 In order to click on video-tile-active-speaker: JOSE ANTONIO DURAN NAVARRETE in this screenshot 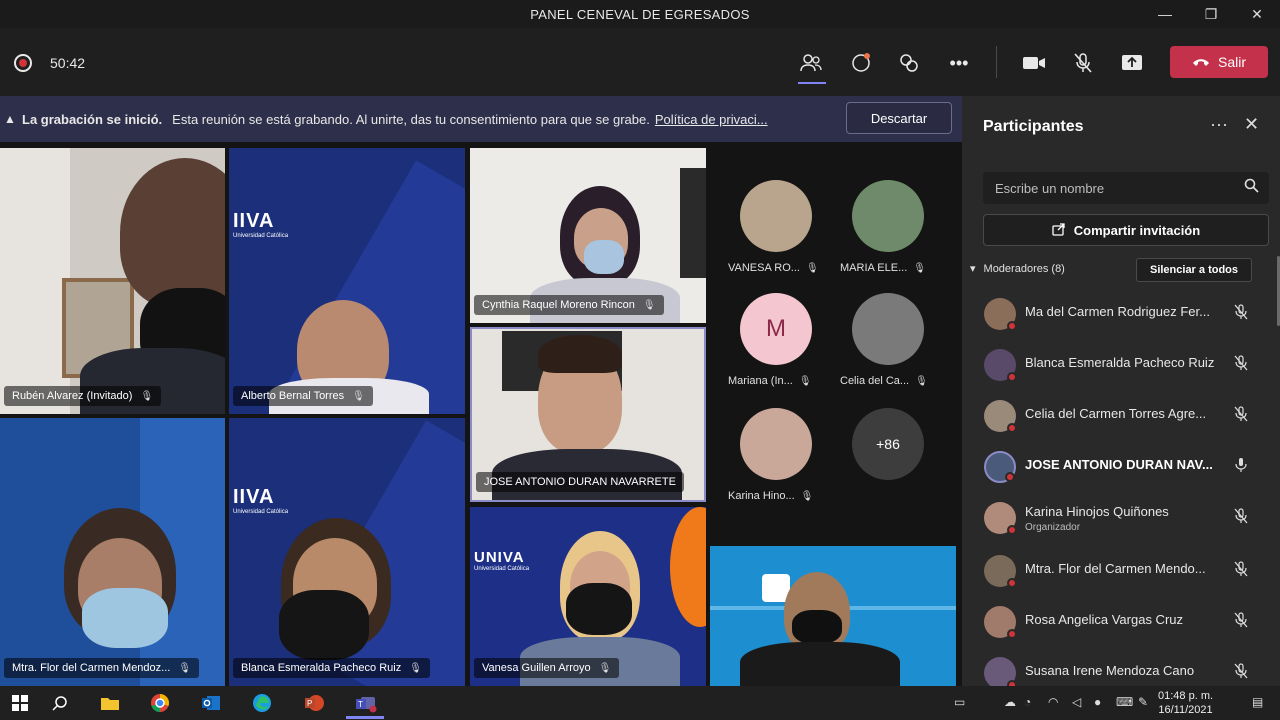, I will do `click(588, 414)`.